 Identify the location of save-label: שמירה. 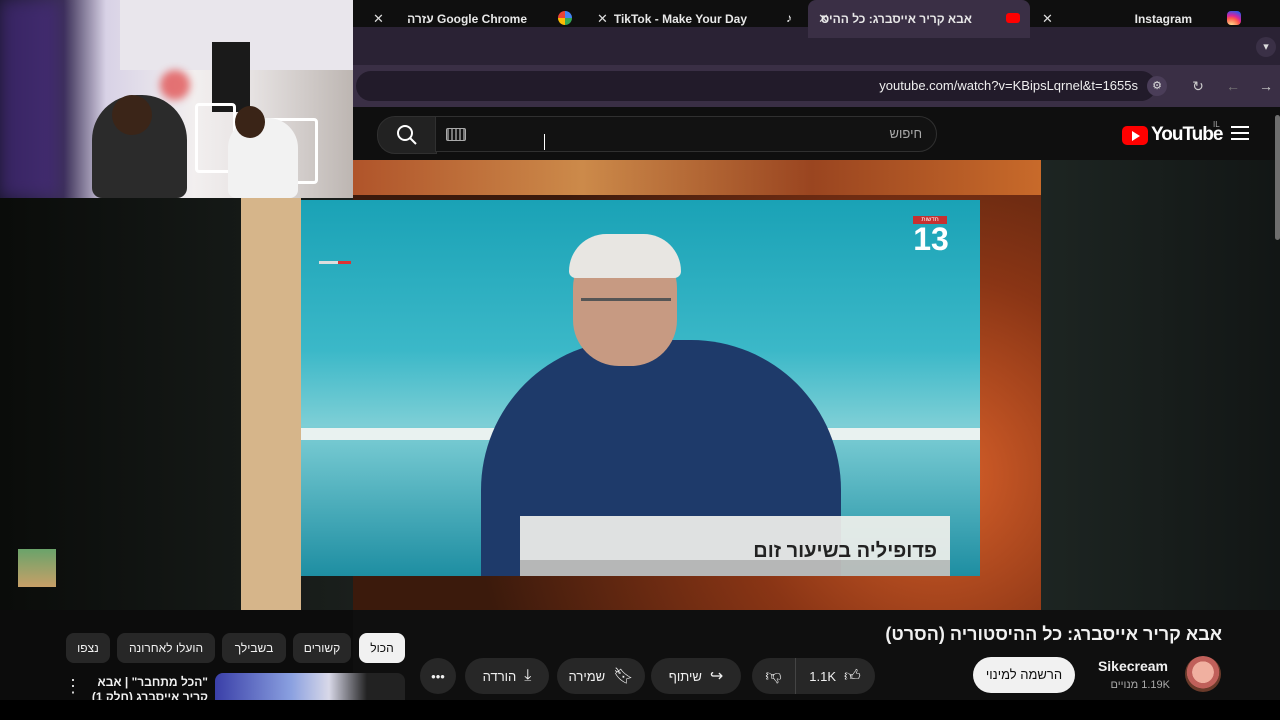
(587, 676).